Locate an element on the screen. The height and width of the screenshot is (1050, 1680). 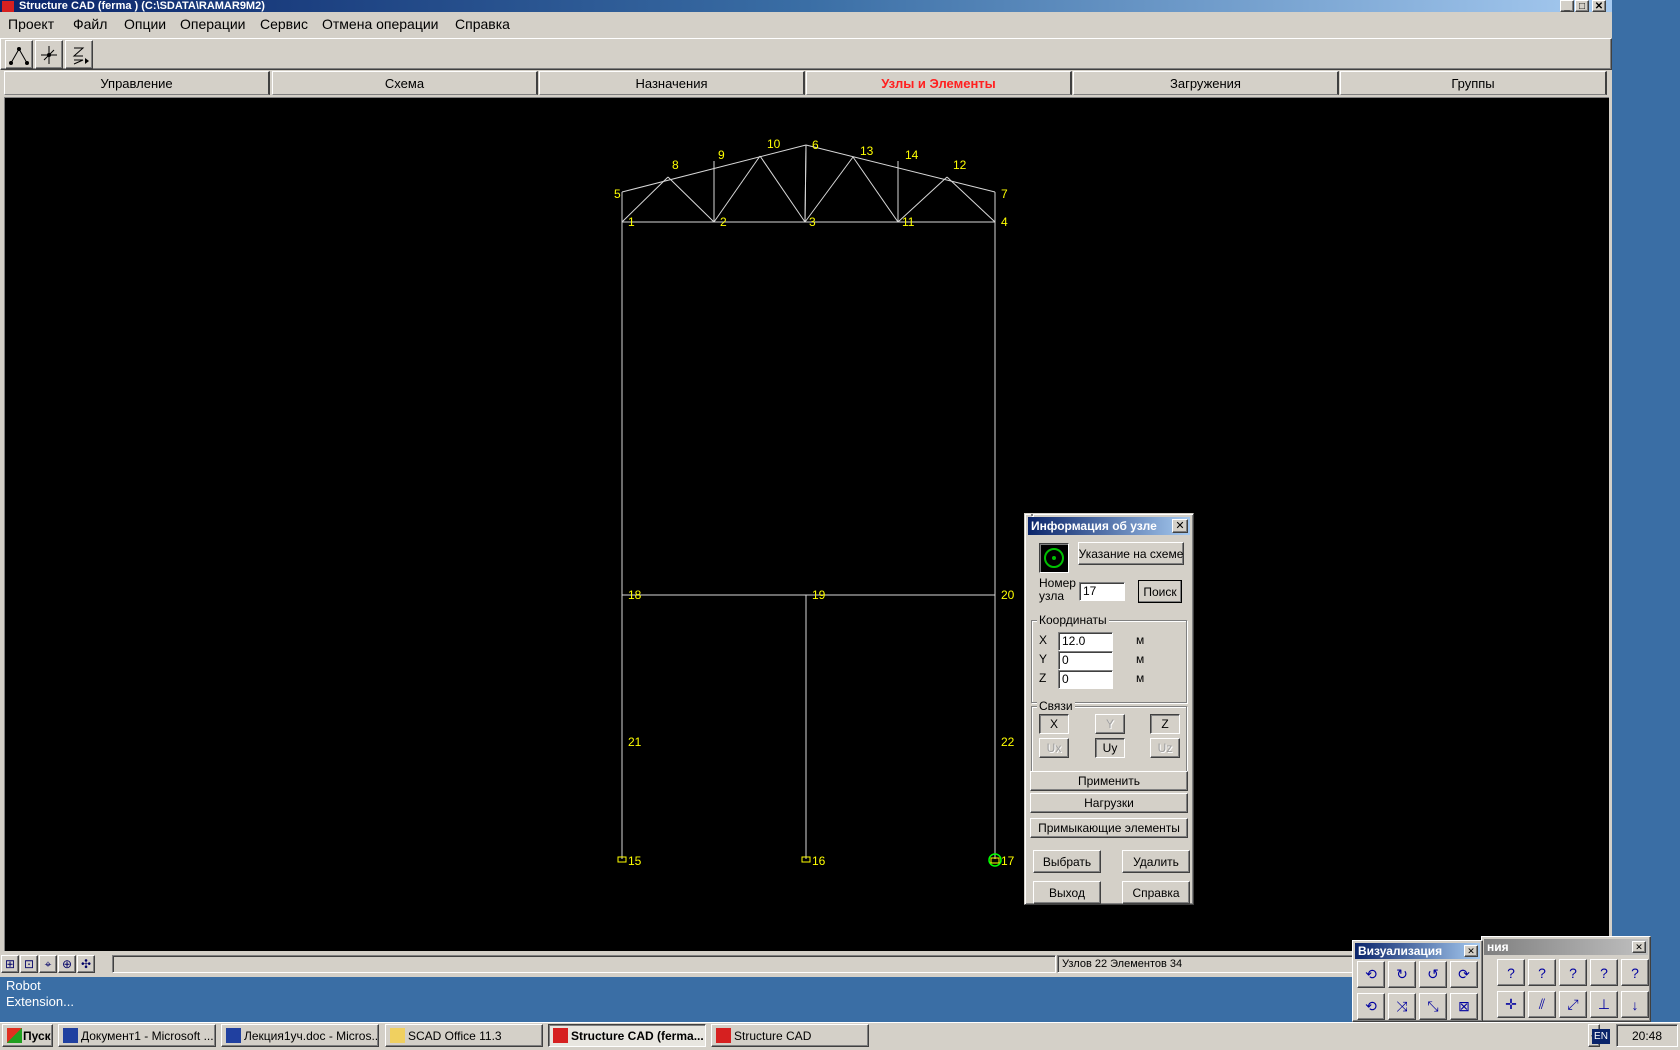
task-structure-cad: Structure CAD is located at coordinates (790, 1035).